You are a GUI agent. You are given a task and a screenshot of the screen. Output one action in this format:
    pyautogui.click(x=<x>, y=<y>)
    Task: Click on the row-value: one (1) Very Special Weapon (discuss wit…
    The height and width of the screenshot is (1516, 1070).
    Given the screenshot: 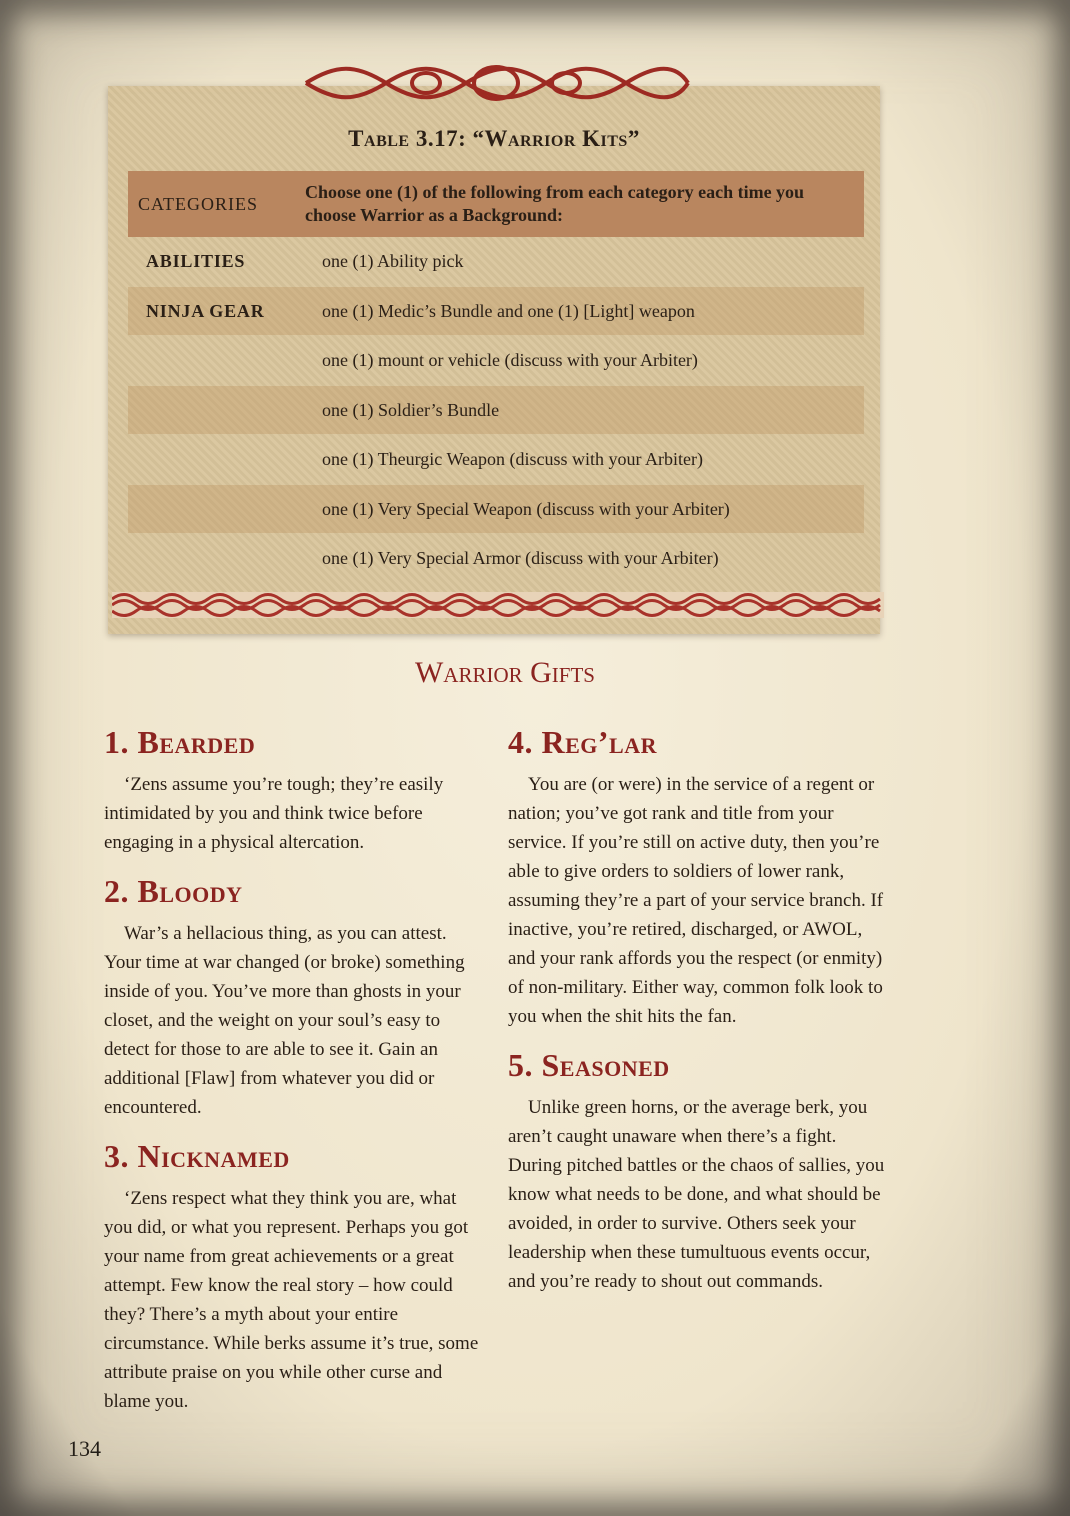 What is the action you would take?
    pyautogui.click(x=526, y=509)
    